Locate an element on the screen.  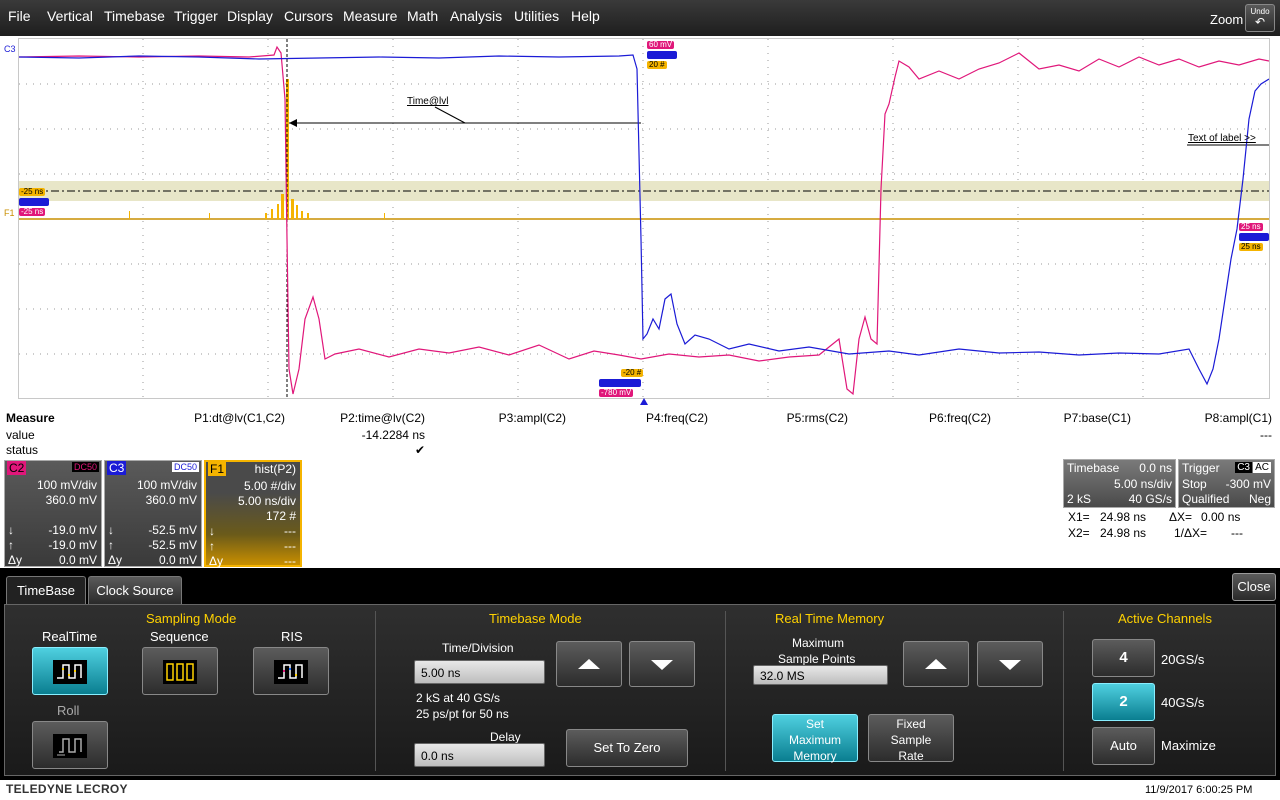
timebase-descriptor: Timebase 0.0 ns 5.00 ns/div 2 kS 40 GS/s is located at coordinates (1119, 483).